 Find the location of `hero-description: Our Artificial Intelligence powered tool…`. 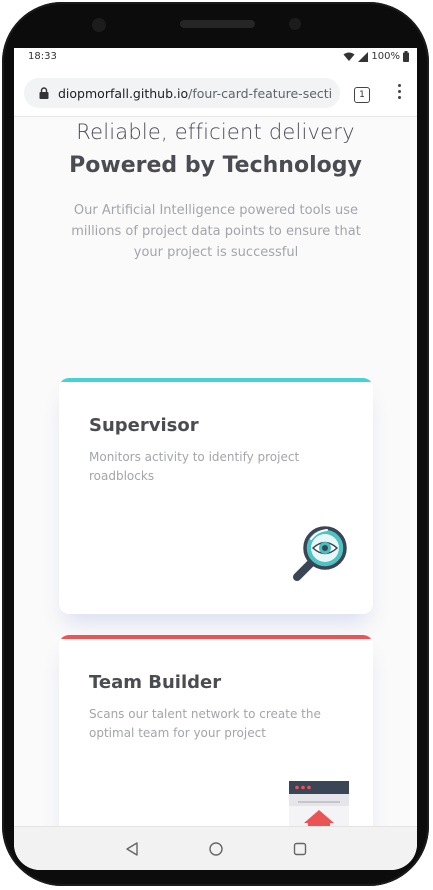

hero-description: Our Artificial Intelligence powered tool… is located at coordinates (216, 231).